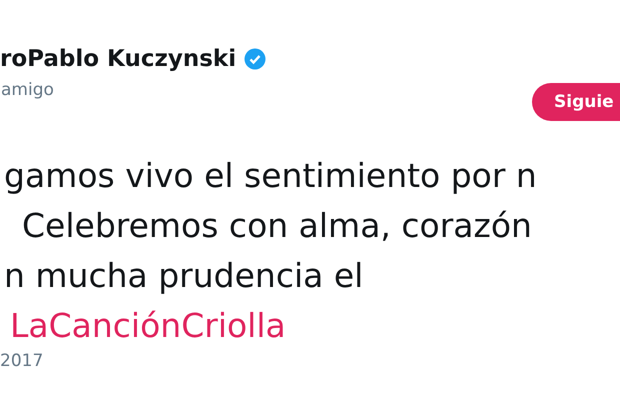  Describe the element at coordinates (27, 90) in the screenshot. I see `author-handle: amigo` at that location.